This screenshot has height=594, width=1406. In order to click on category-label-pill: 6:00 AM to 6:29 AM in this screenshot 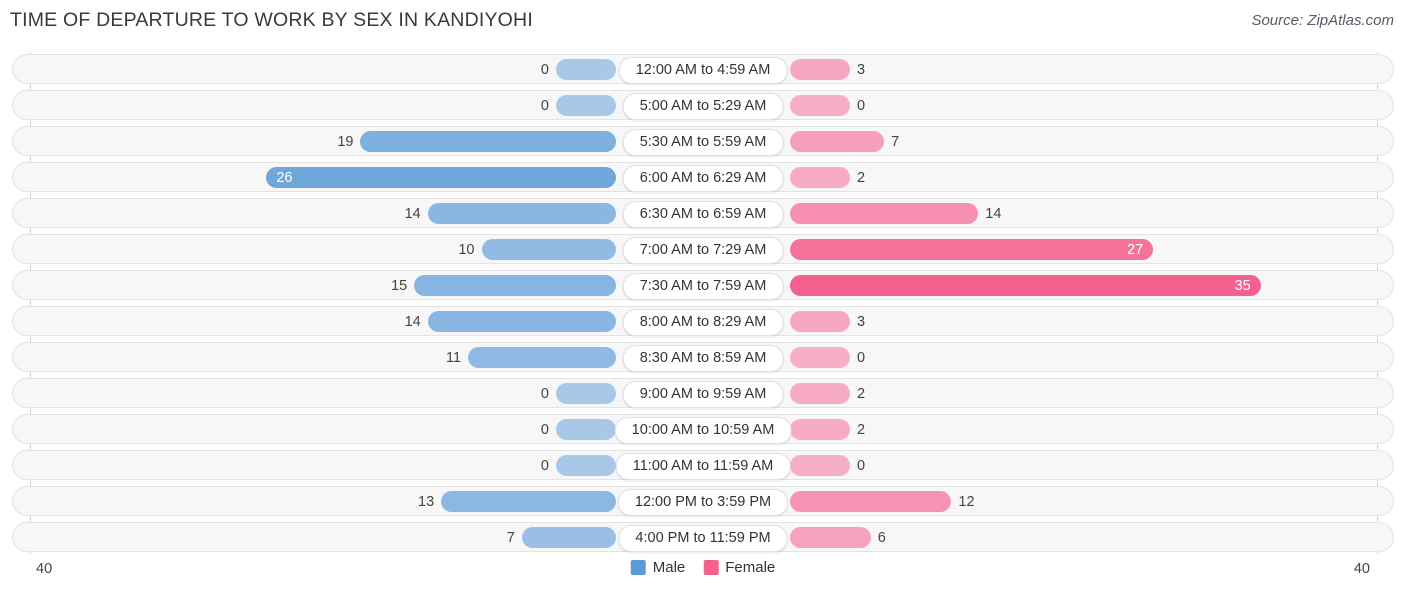, I will do `click(703, 178)`.